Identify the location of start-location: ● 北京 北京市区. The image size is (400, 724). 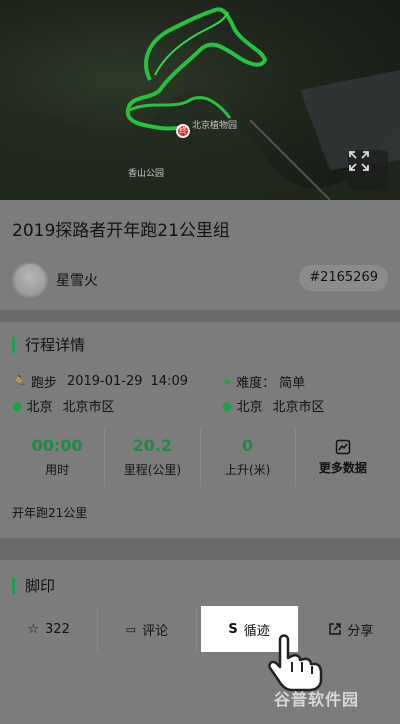
(63, 406).